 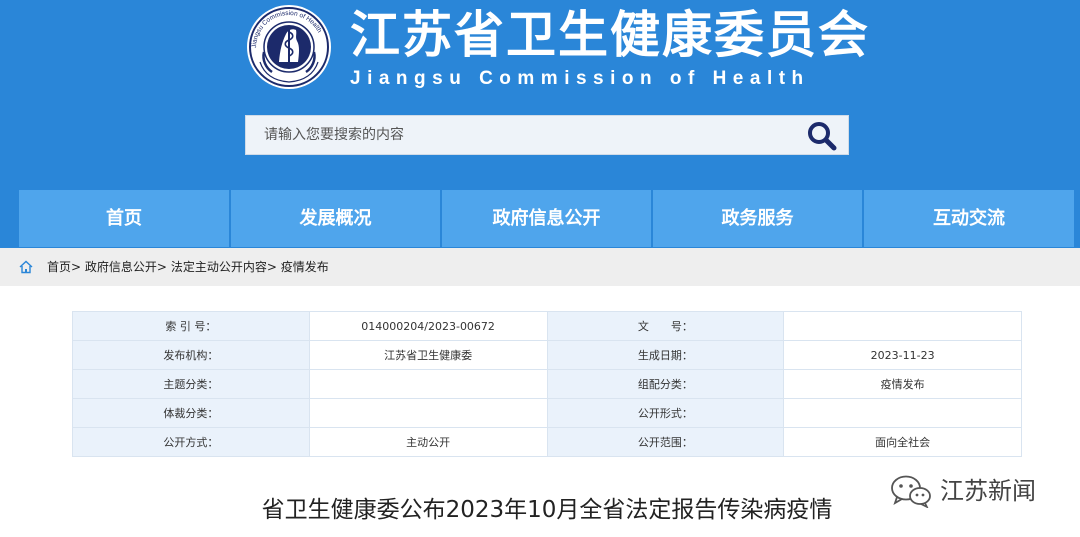 What do you see at coordinates (610, 35) in the screenshot?
I see `site-title: 江苏省卫生健康委员会` at bounding box center [610, 35].